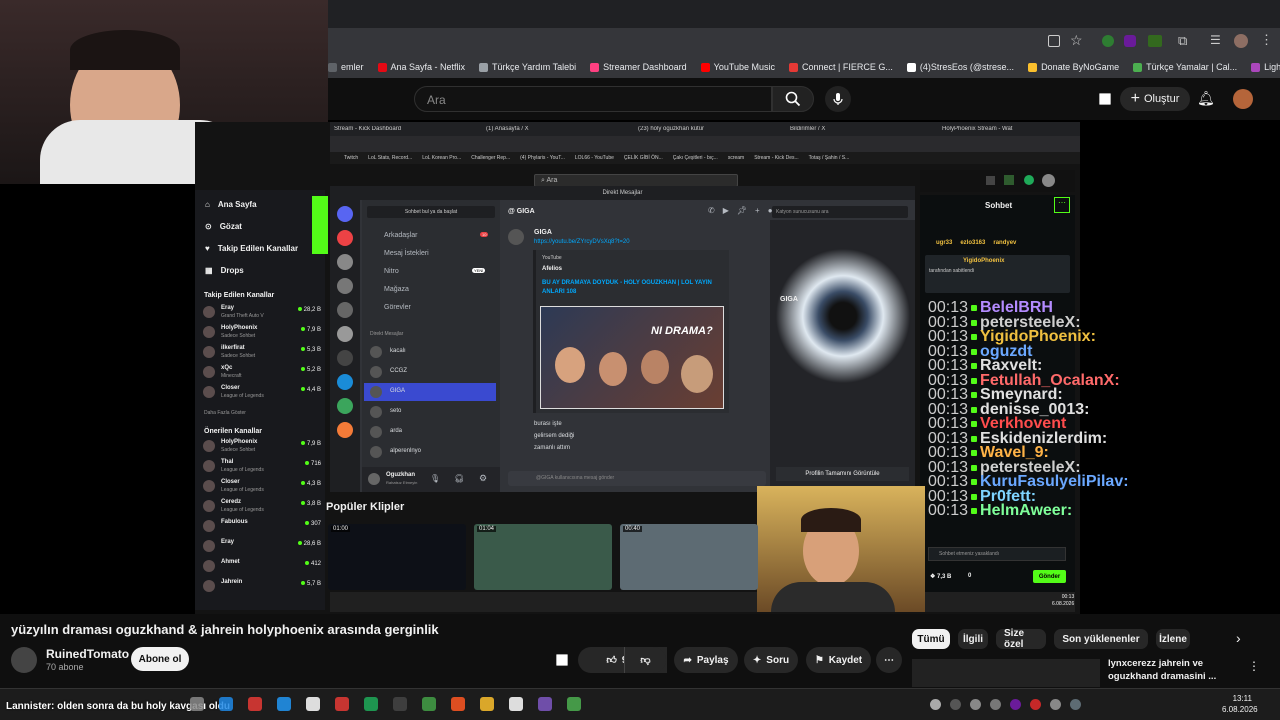  What do you see at coordinates (838, 99) in the screenshot?
I see `voice-search-button` at bounding box center [838, 99].